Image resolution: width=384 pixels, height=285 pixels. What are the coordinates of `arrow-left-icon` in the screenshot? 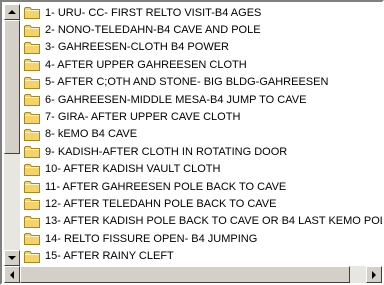 It's located at (12, 274).